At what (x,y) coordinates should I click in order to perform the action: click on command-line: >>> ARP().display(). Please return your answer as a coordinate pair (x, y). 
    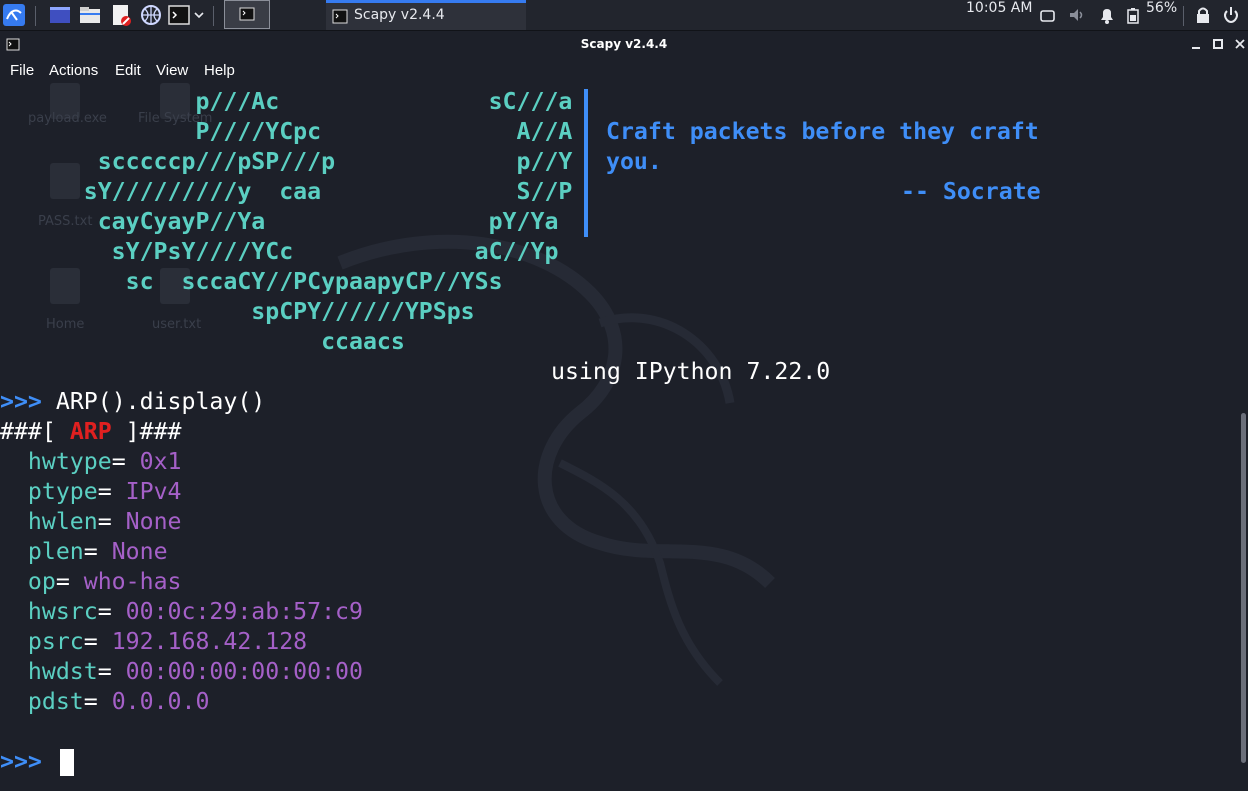
    Looking at the image, I should click on (132, 402).